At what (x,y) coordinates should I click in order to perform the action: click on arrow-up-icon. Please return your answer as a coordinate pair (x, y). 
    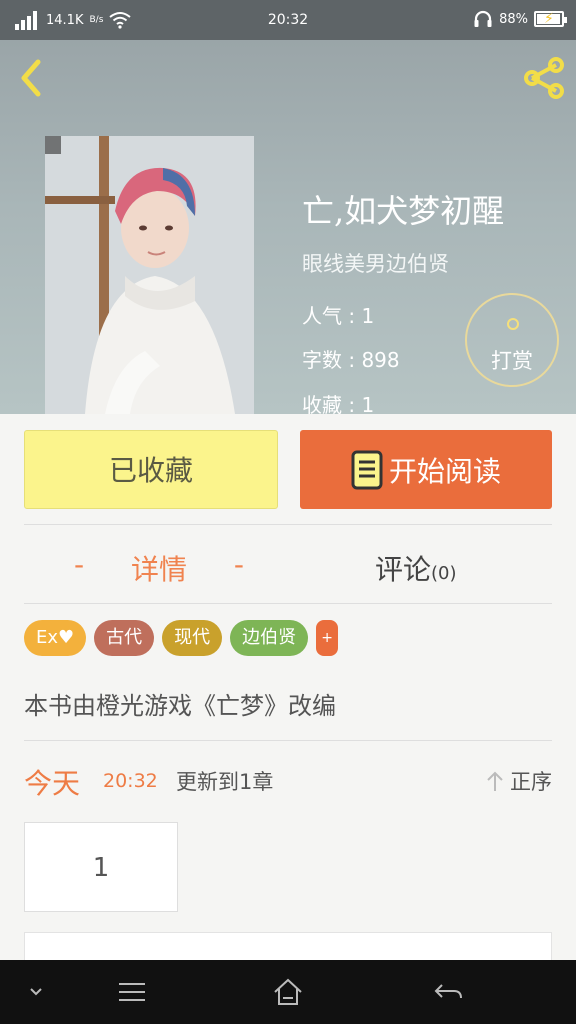
    Looking at the image, I should click on (495, 781).